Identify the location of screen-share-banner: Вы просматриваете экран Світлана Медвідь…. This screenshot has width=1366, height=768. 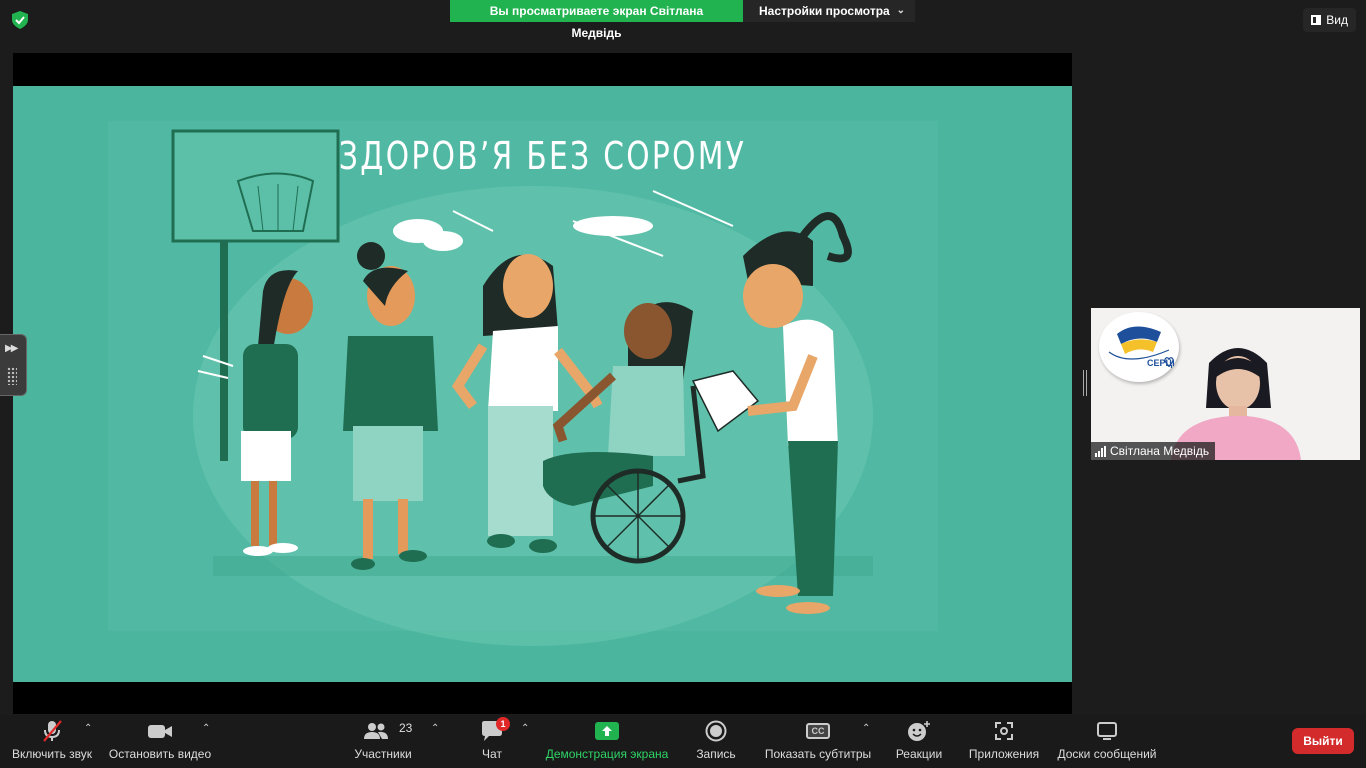
(682, 20).